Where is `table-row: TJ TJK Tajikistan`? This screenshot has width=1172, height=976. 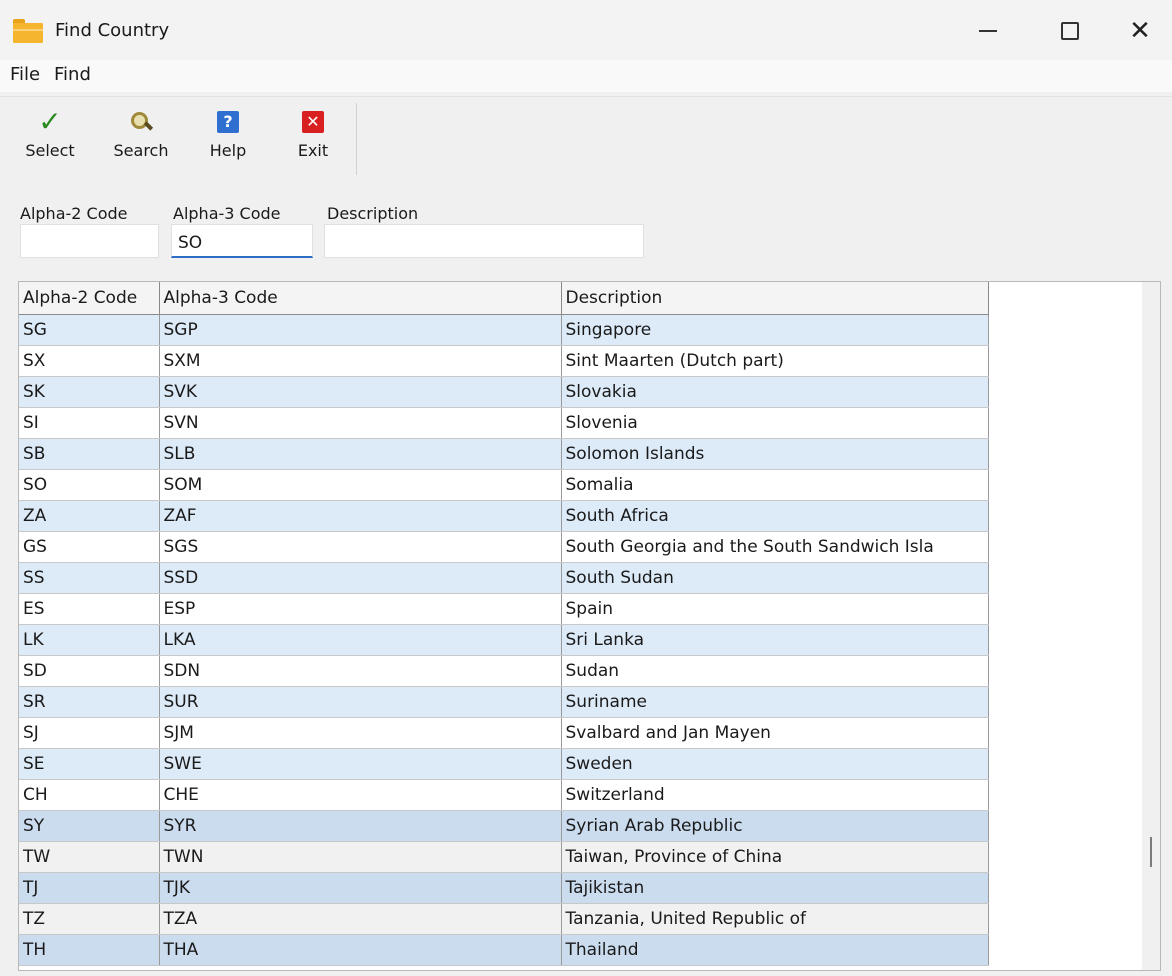 table-row: TJ TJK Tajikistan is located at coordinates (504, 888).